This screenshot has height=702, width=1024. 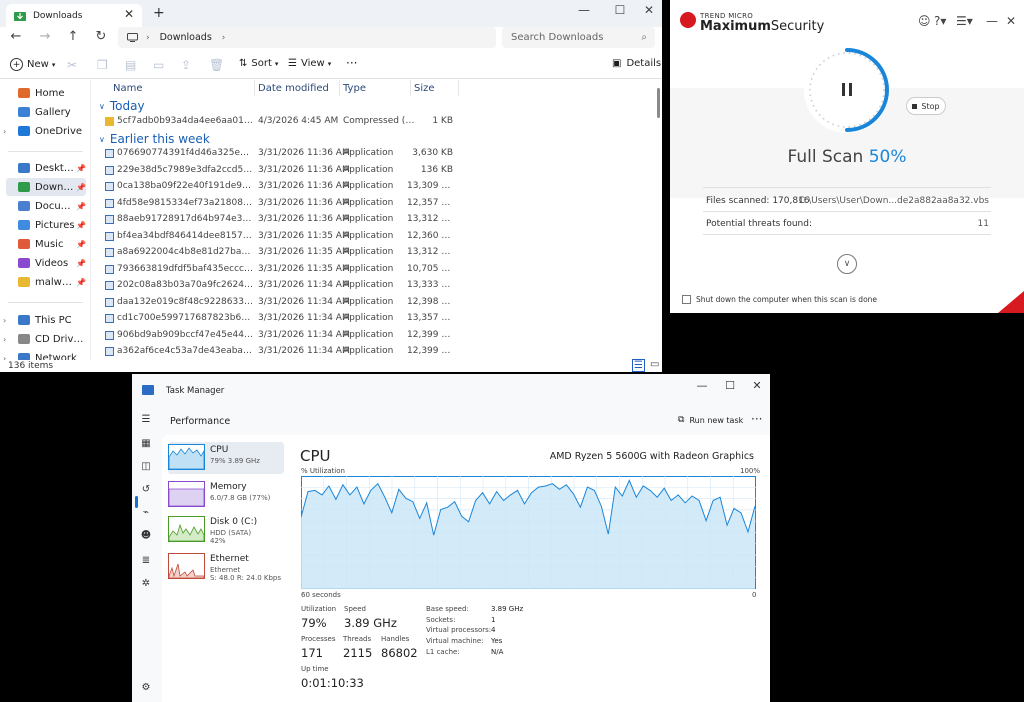 What do you see at coordinates (44, 355) in the screenshot?
I see `sidebar-item-network: › Network` at bounding box center [44, 355].